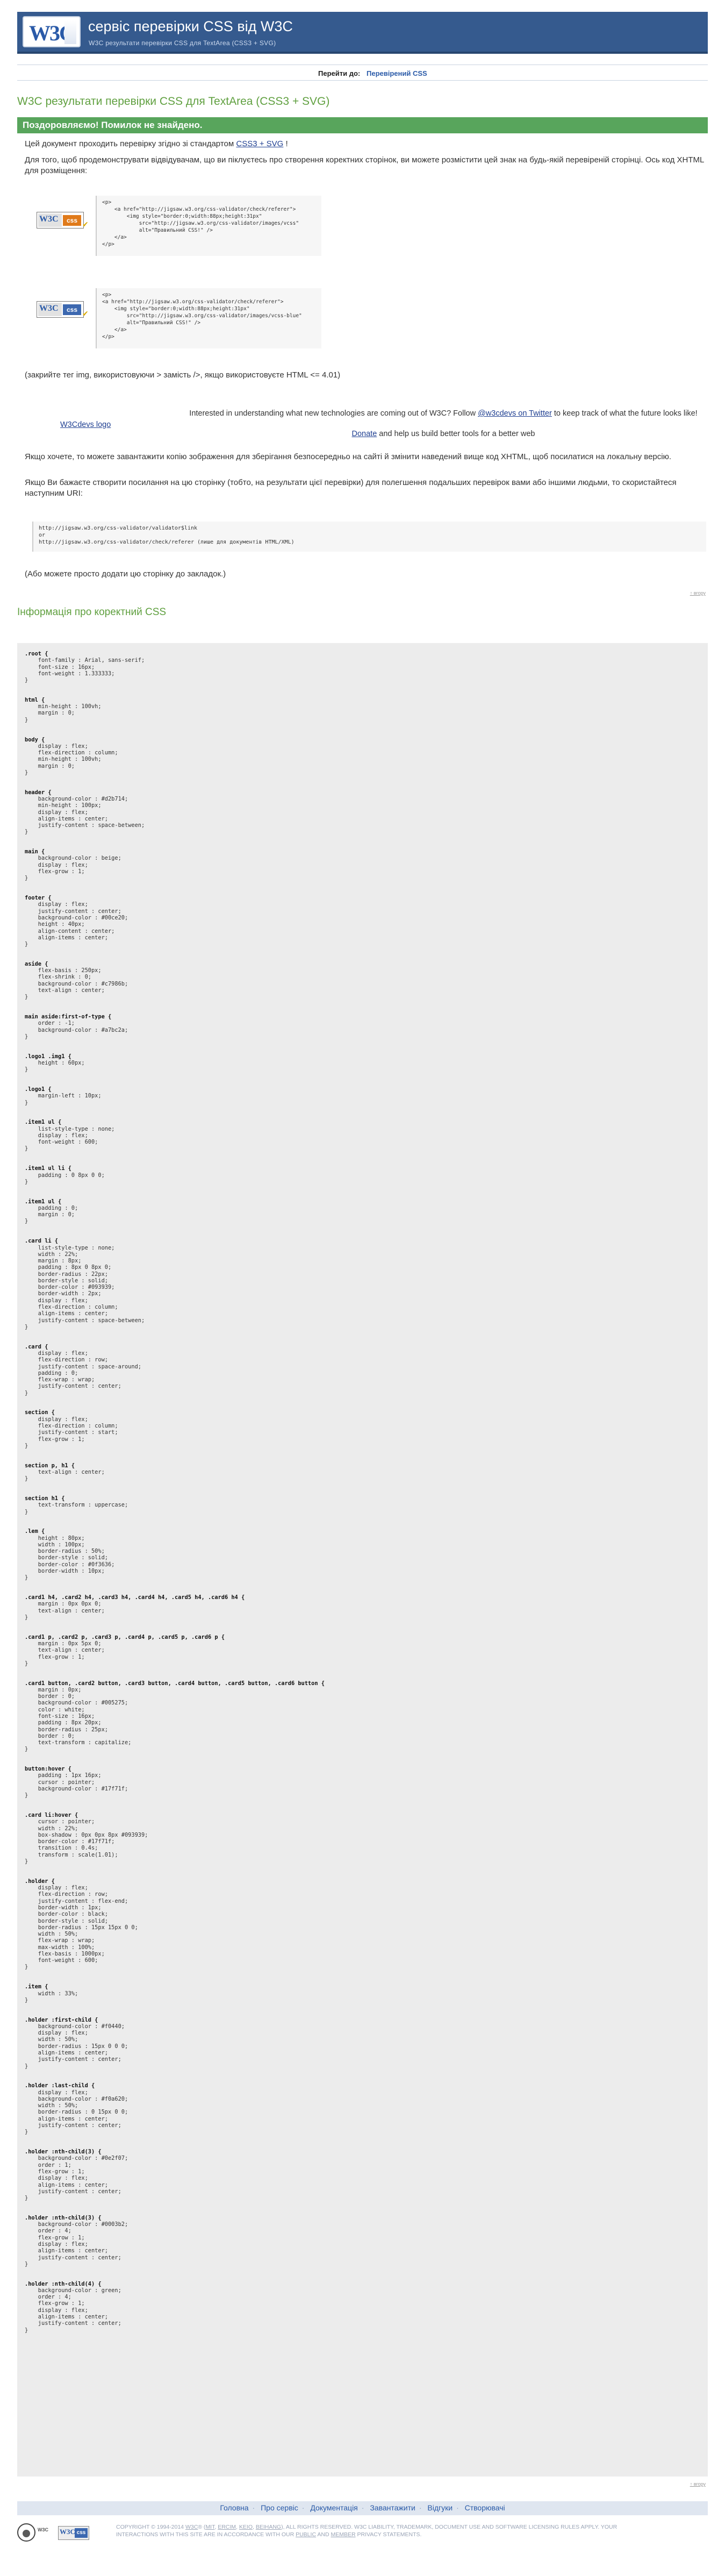 This screenshot has height=2576, width=725. Describe the element at coordinates (190, 26) in the screenshot. I see `app-title: сервіс перевірки CSS від W3C` at that location.